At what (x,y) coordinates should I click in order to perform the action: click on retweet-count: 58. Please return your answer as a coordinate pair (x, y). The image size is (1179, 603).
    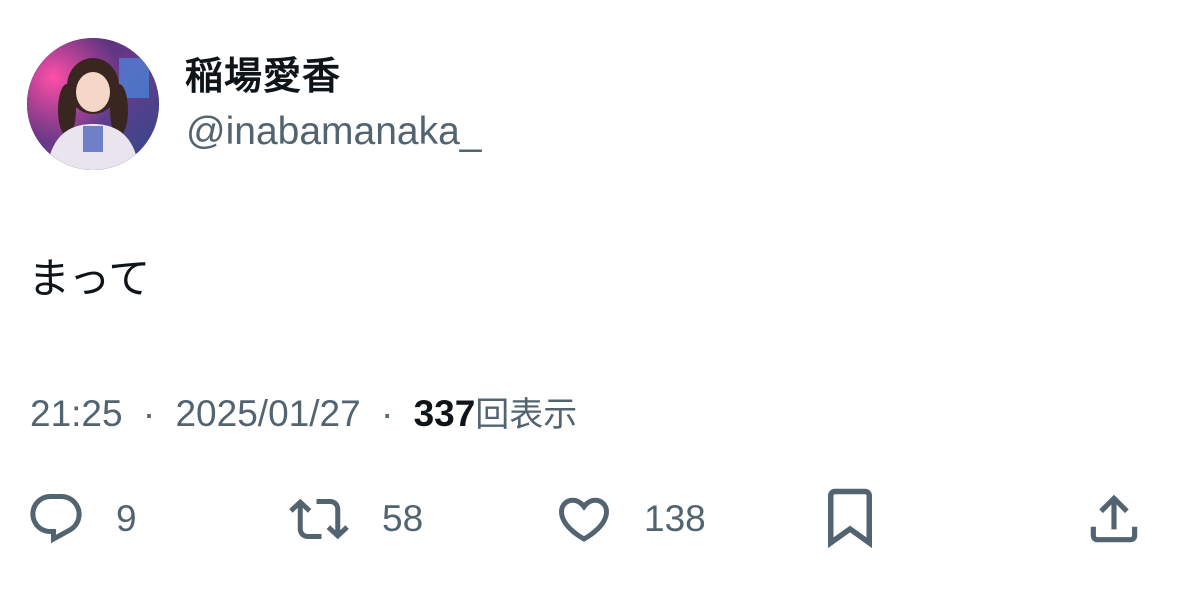
    Looking at the image, I should click on (403, 518).